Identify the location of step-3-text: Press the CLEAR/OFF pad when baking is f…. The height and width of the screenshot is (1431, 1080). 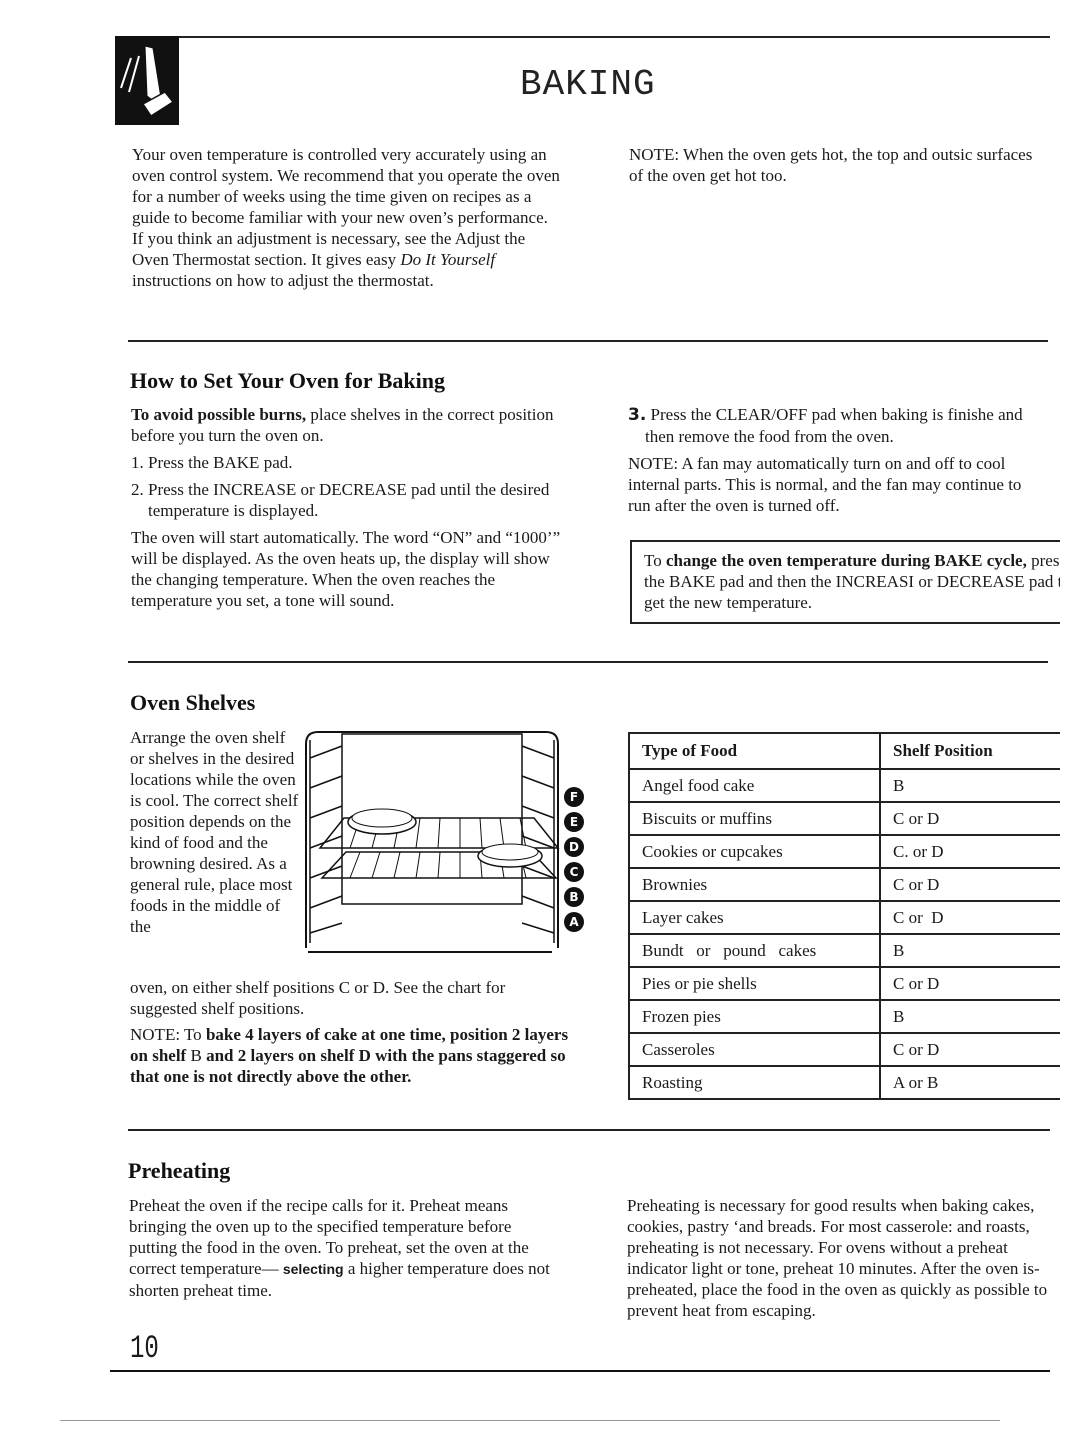
(834, 425).